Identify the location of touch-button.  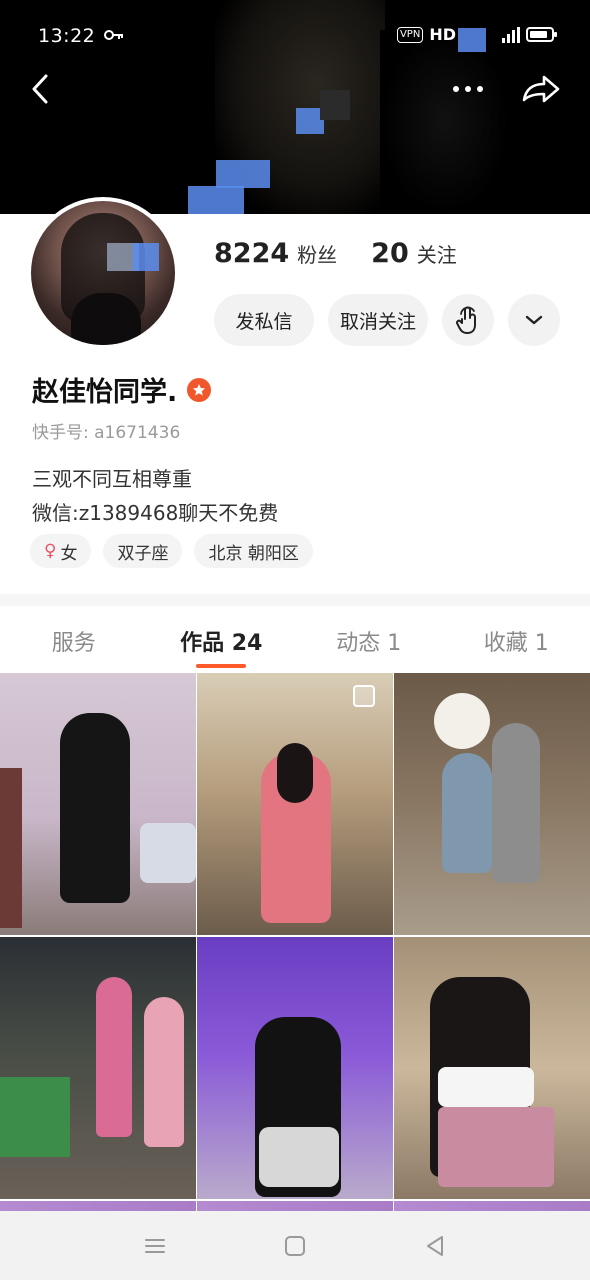
(468, 320).